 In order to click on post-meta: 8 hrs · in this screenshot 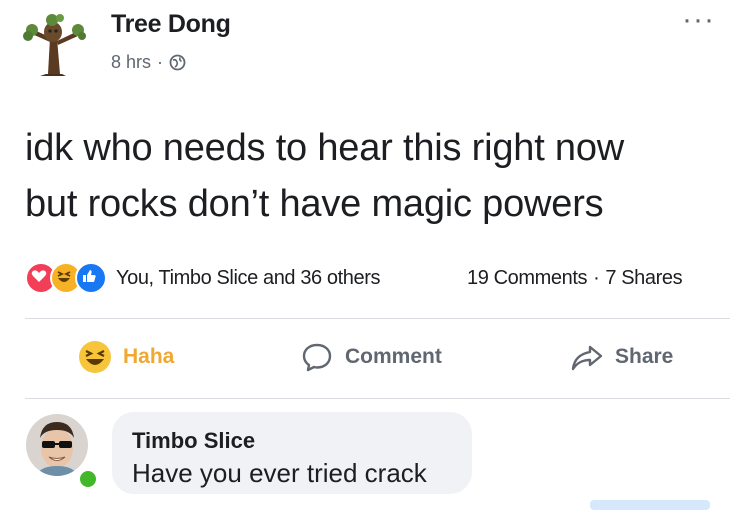, I will do `click(148, 62)`.